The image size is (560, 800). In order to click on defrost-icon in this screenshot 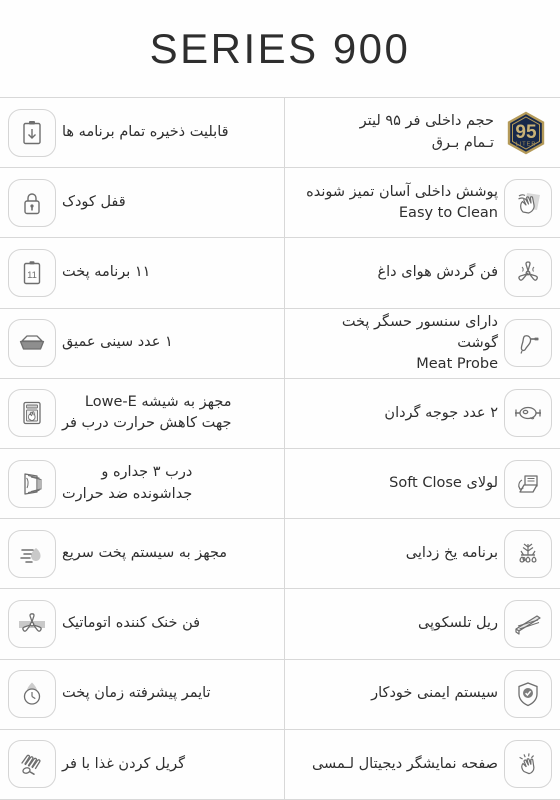, I will do `click(528, 553)`.